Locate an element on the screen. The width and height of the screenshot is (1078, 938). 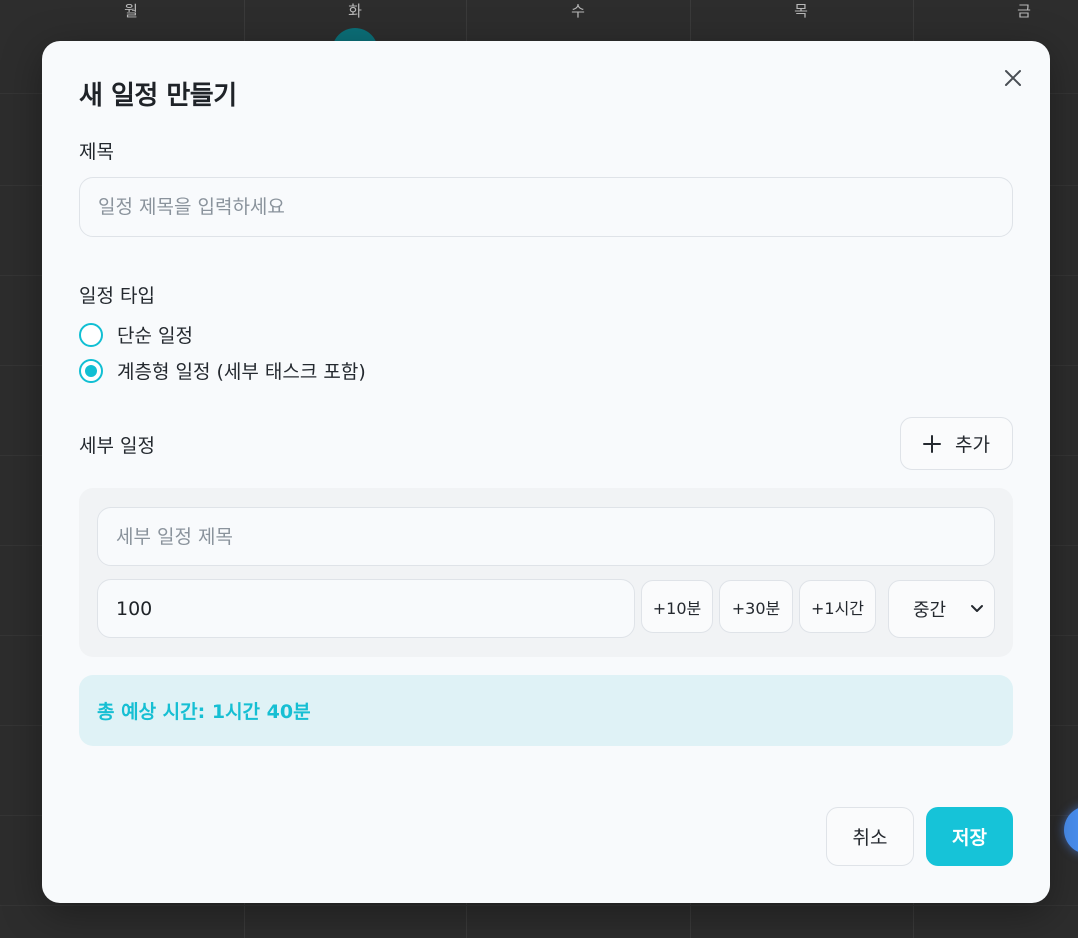
close-button is located at coordinates (1013, 78).